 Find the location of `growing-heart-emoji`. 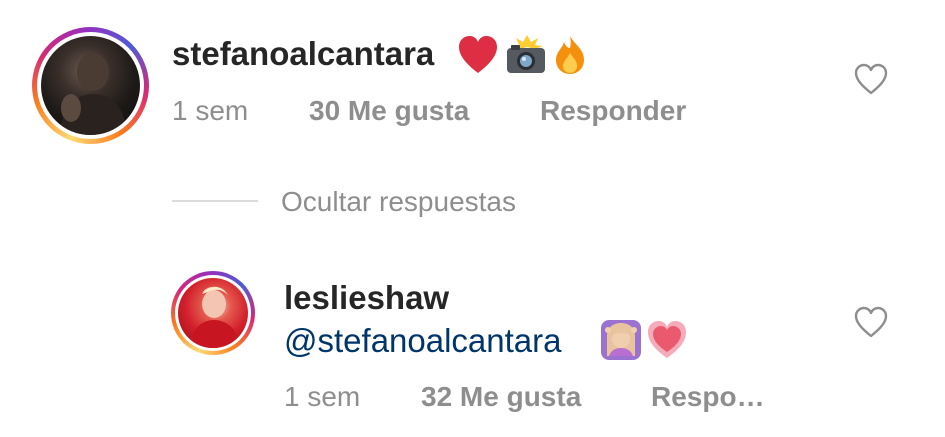

growing-heart-emoji is located at coordinates (667, 339).